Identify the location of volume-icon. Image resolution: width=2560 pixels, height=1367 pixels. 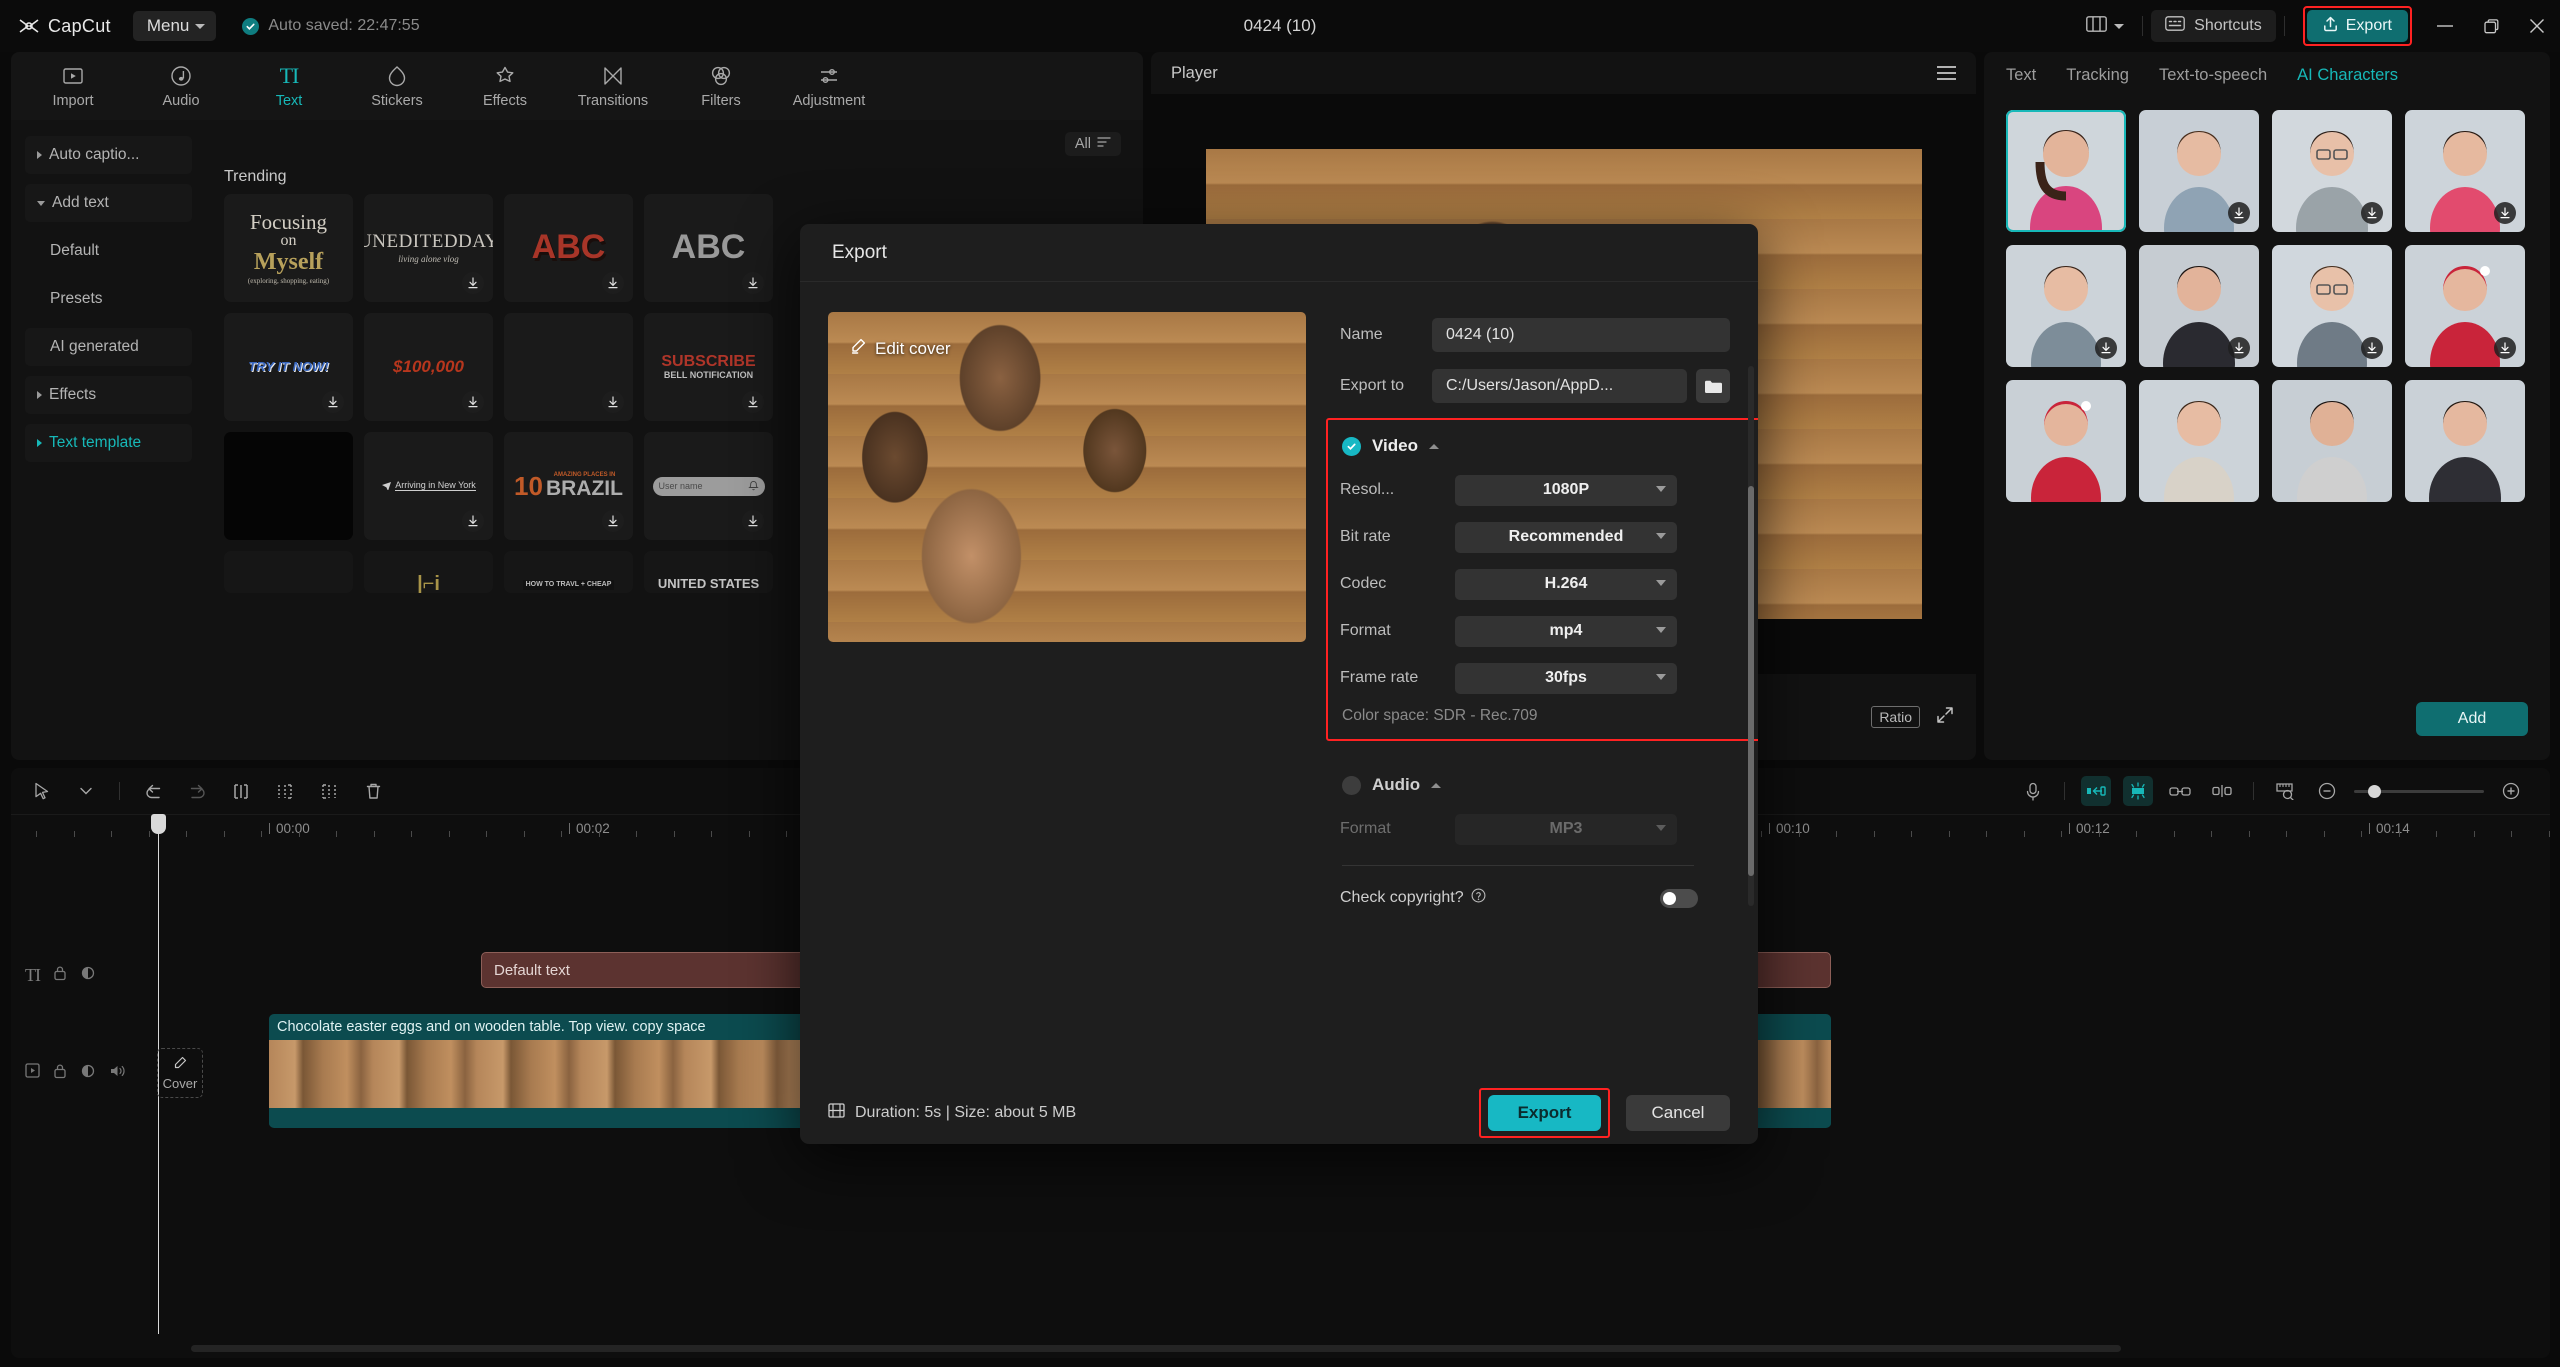
(117, 1073).